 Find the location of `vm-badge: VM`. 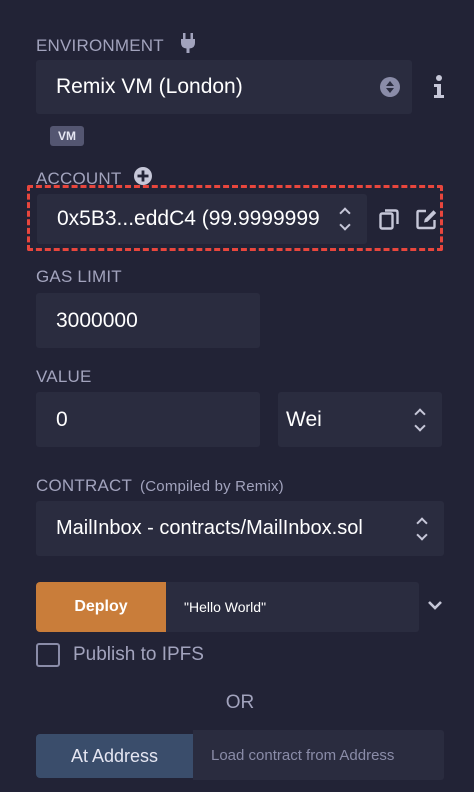

vm-badge: VM is located at coordinates (67, 136).